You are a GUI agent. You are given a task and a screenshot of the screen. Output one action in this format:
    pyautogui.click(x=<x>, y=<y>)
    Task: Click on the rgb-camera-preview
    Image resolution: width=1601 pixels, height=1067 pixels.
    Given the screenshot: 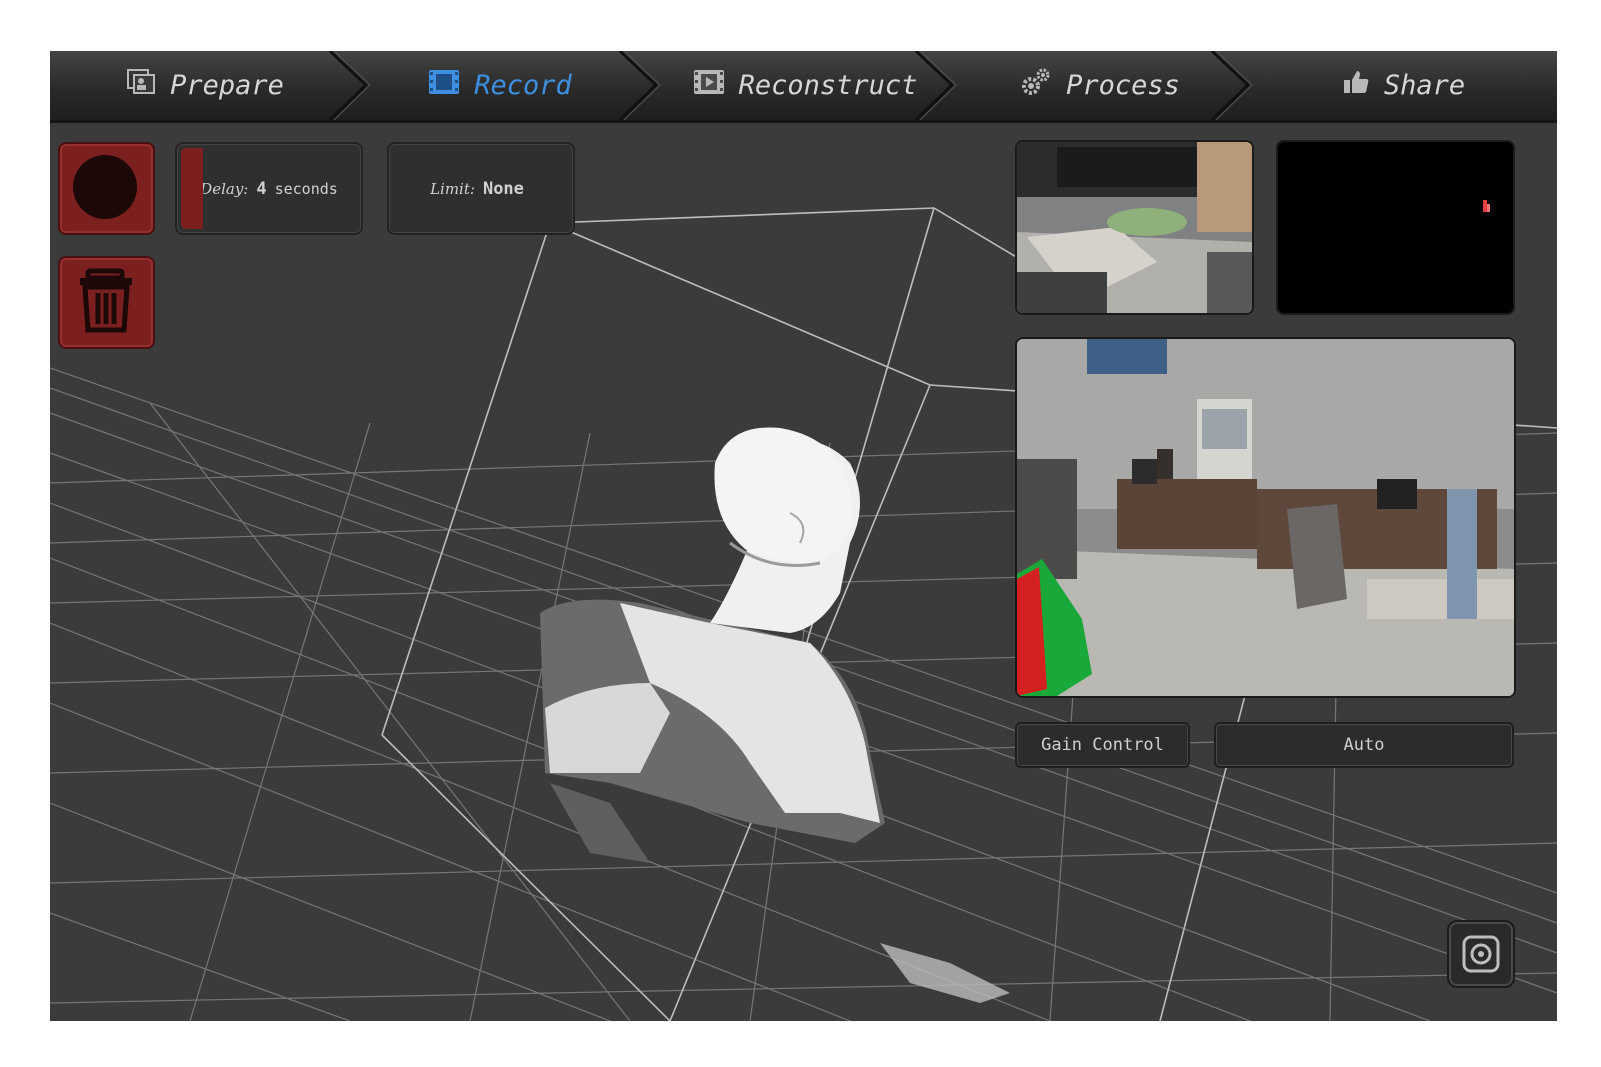 What is the action you would take?
    pyautogui.click(x=1134, y=227)
    